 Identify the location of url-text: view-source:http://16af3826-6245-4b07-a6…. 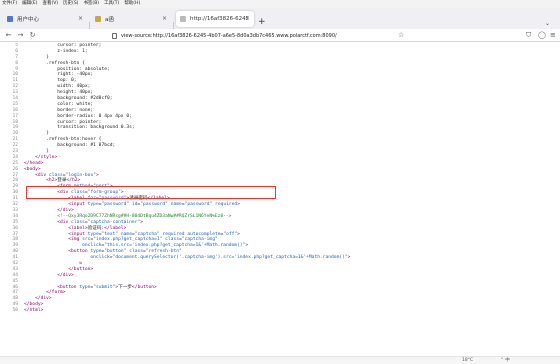
(229, 36).